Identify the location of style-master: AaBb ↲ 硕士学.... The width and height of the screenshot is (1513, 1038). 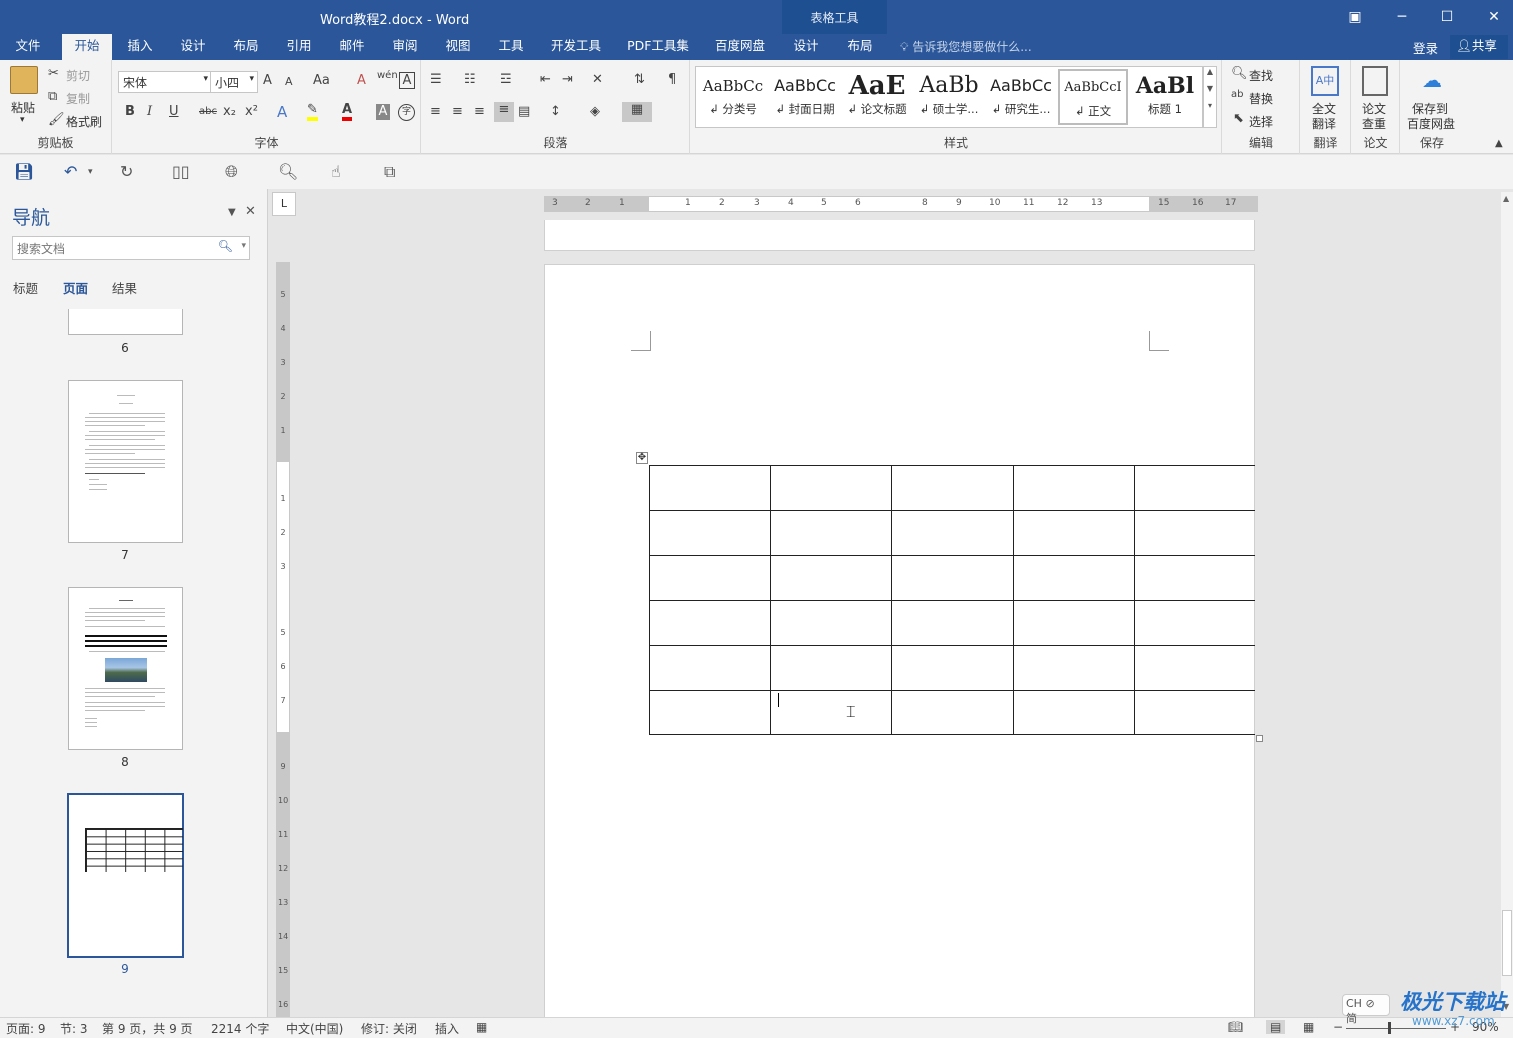
(949, 97).